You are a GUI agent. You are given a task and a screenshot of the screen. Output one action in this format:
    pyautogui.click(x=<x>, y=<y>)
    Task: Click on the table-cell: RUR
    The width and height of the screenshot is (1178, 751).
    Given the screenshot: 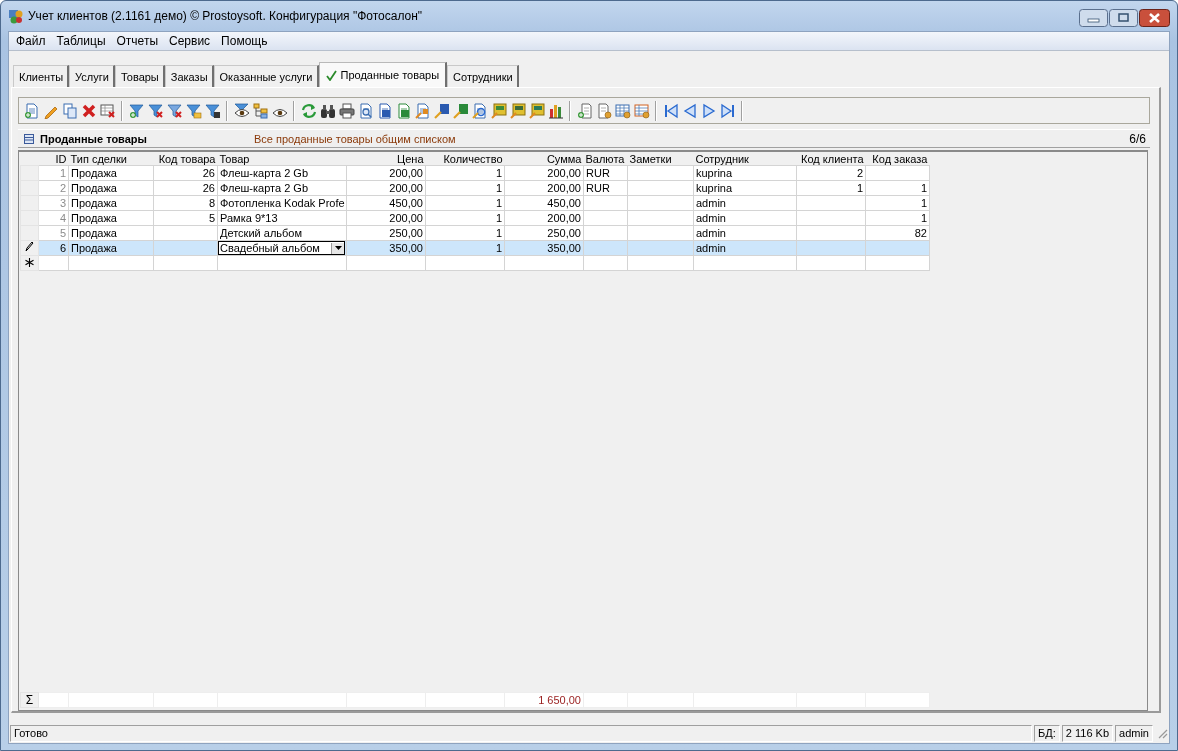 What is the action you would take?
    pyautogui.click(x=605, y=173)
    